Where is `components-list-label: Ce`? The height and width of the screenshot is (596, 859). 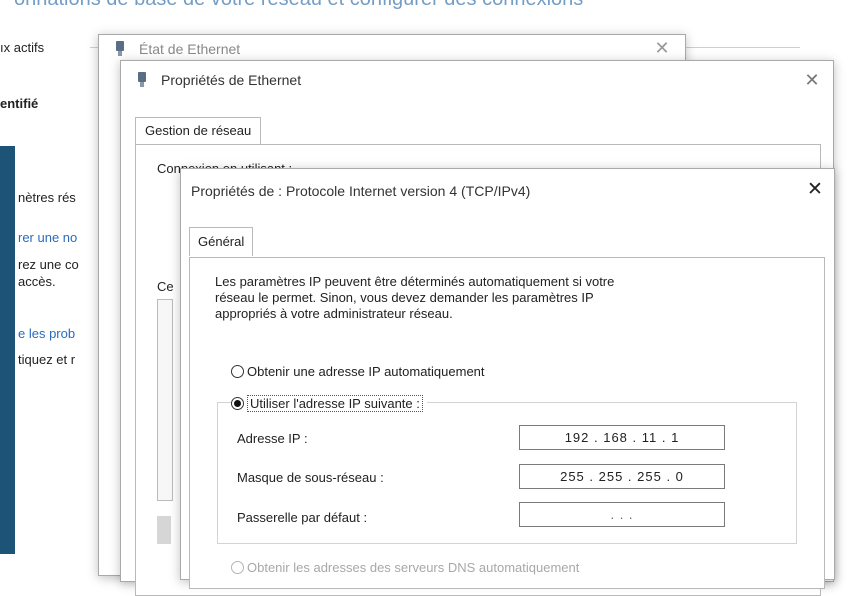
components-list-label: Ce is located at coordinates (165, 286).